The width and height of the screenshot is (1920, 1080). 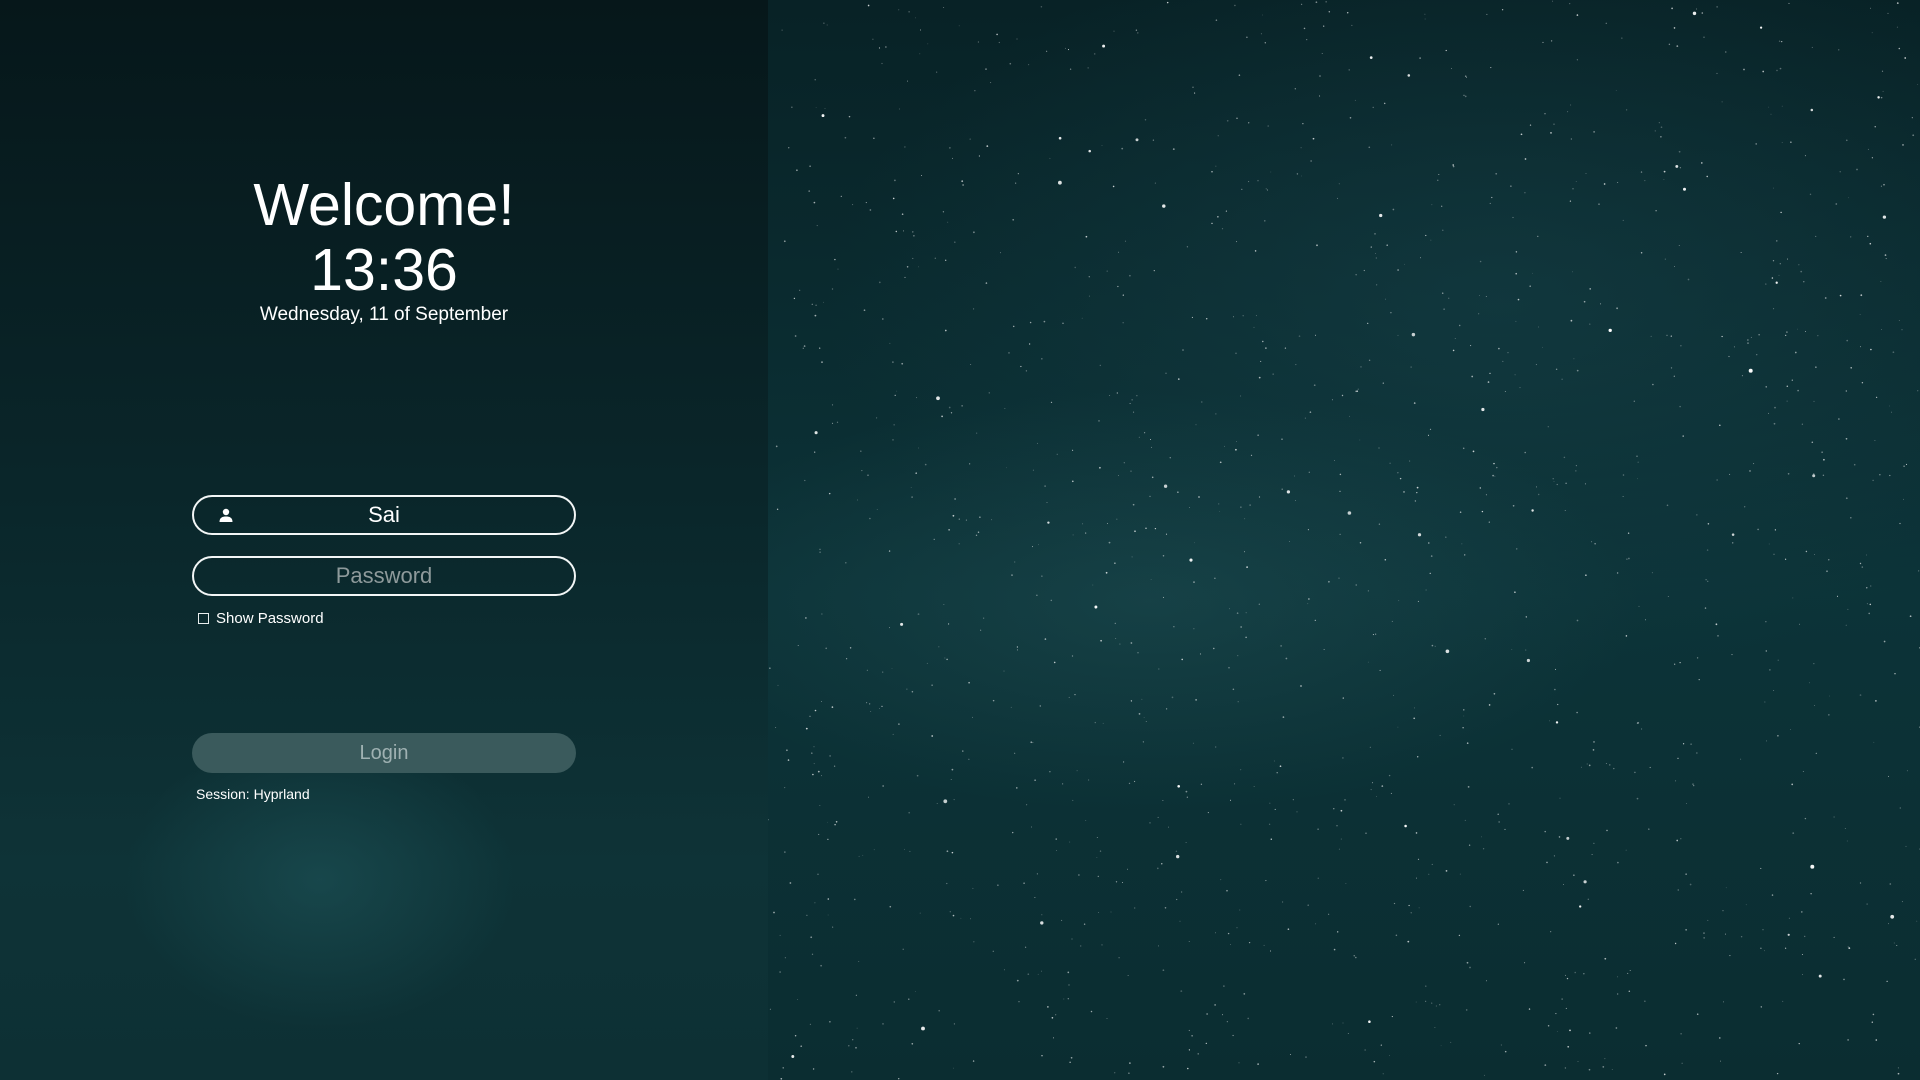 I want to click on session-selector: Session: Hyprland, so click(x=253, y=794).